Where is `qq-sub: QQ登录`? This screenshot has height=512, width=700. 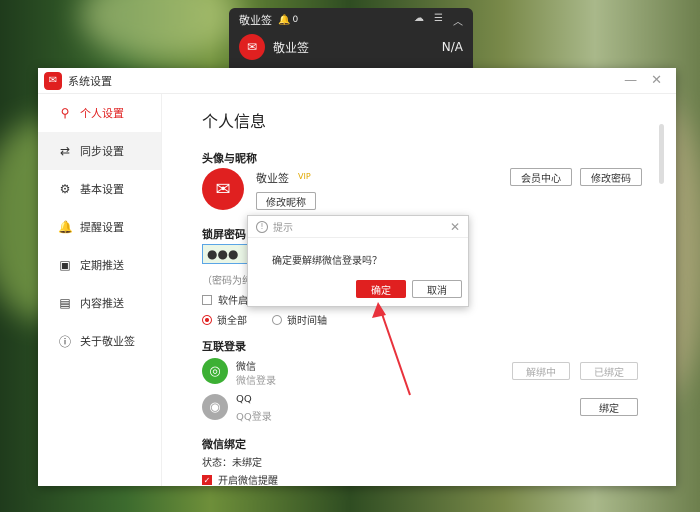
qq-sub: QQ登录 is located at coordinates (254, 417).